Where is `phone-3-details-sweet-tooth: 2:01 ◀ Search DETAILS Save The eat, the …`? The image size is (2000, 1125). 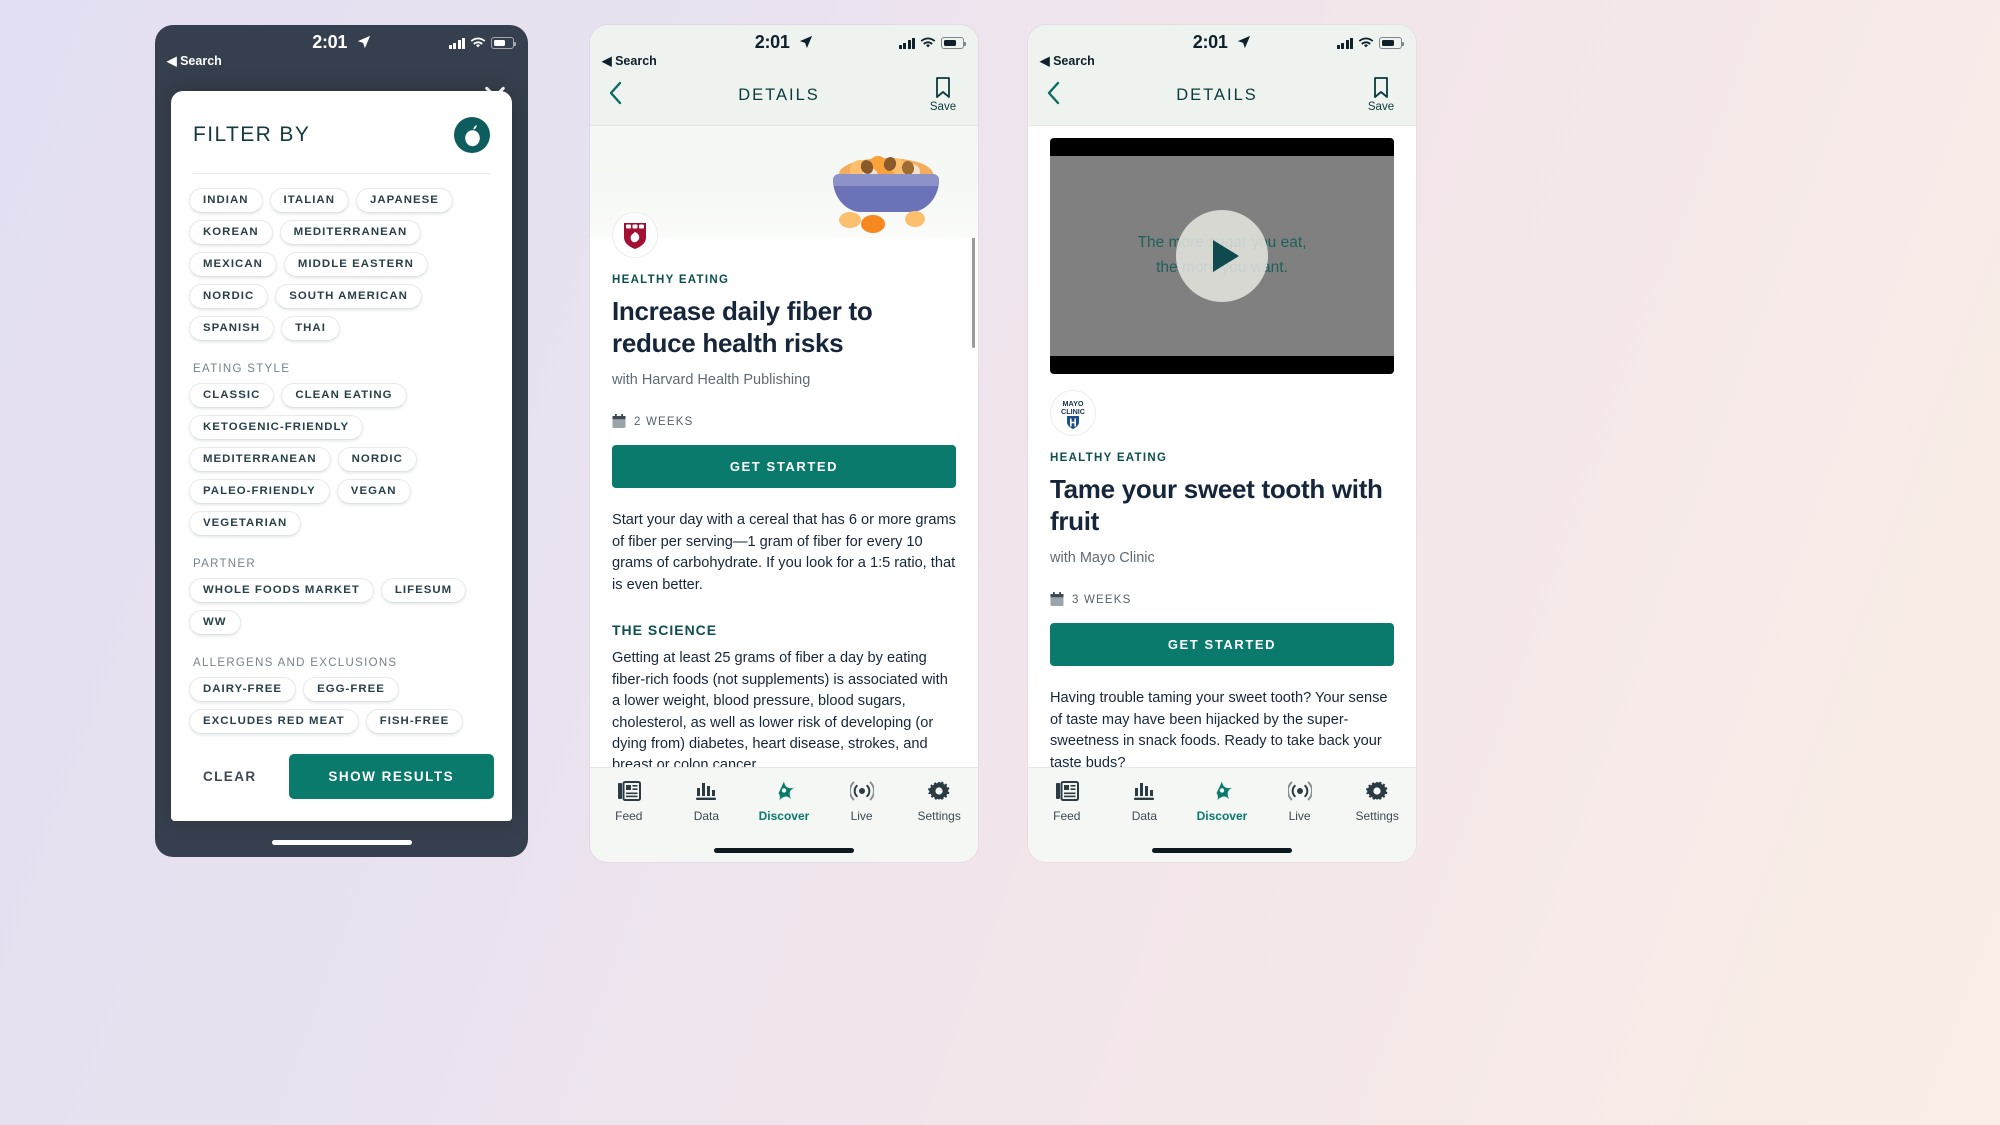 phone-3-details-sweet-tooth: 2:01 ◀ Search DETAILS Save The eat, the … is located at coordinates (1222, 443).